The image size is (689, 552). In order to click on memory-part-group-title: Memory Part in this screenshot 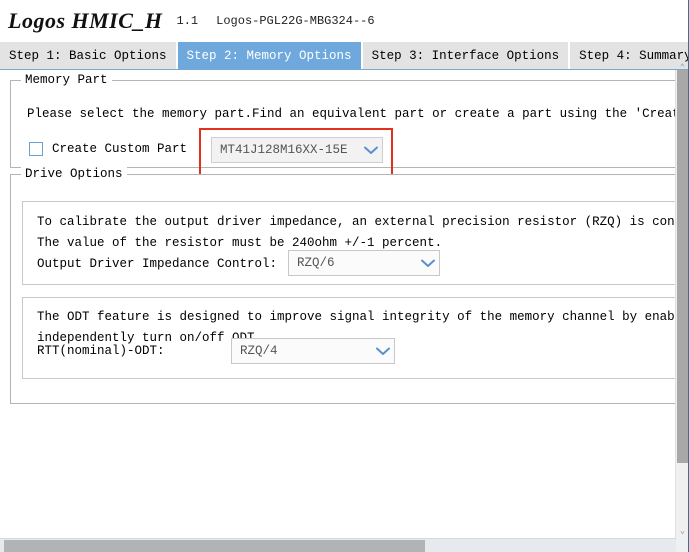, I will do `click(66, 80)`.